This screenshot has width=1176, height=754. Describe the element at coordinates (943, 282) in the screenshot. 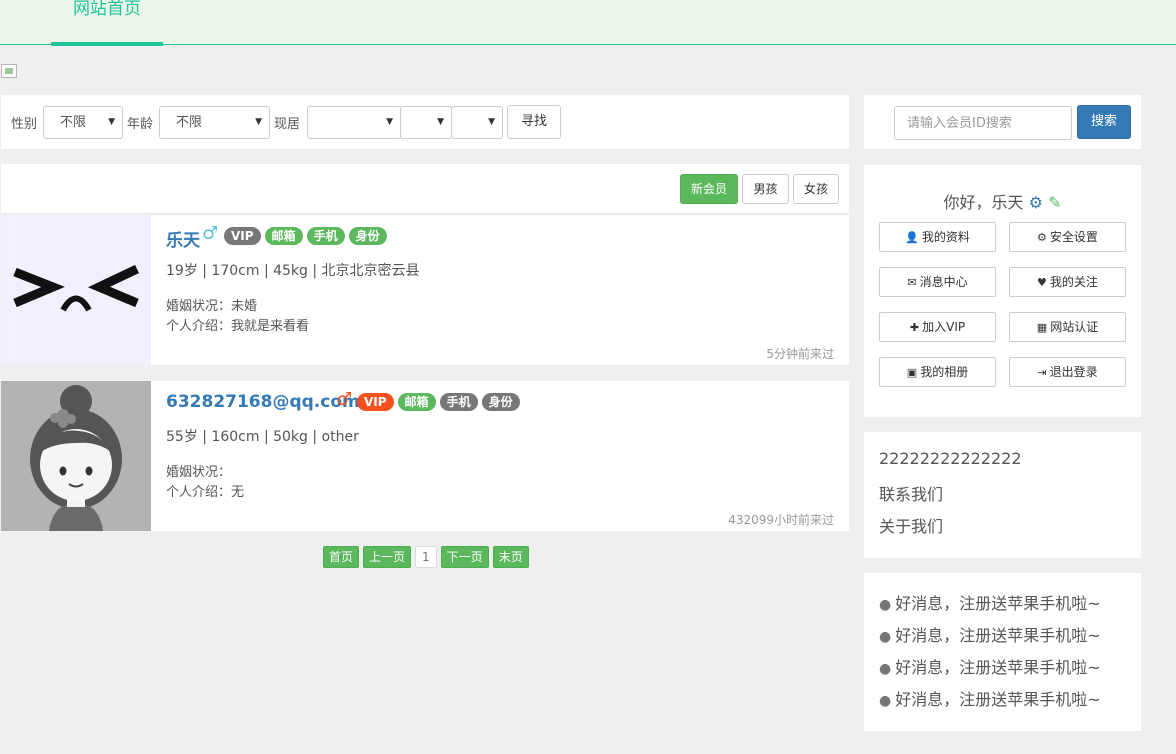

I see `message-center-label: 消息中心` at that location.